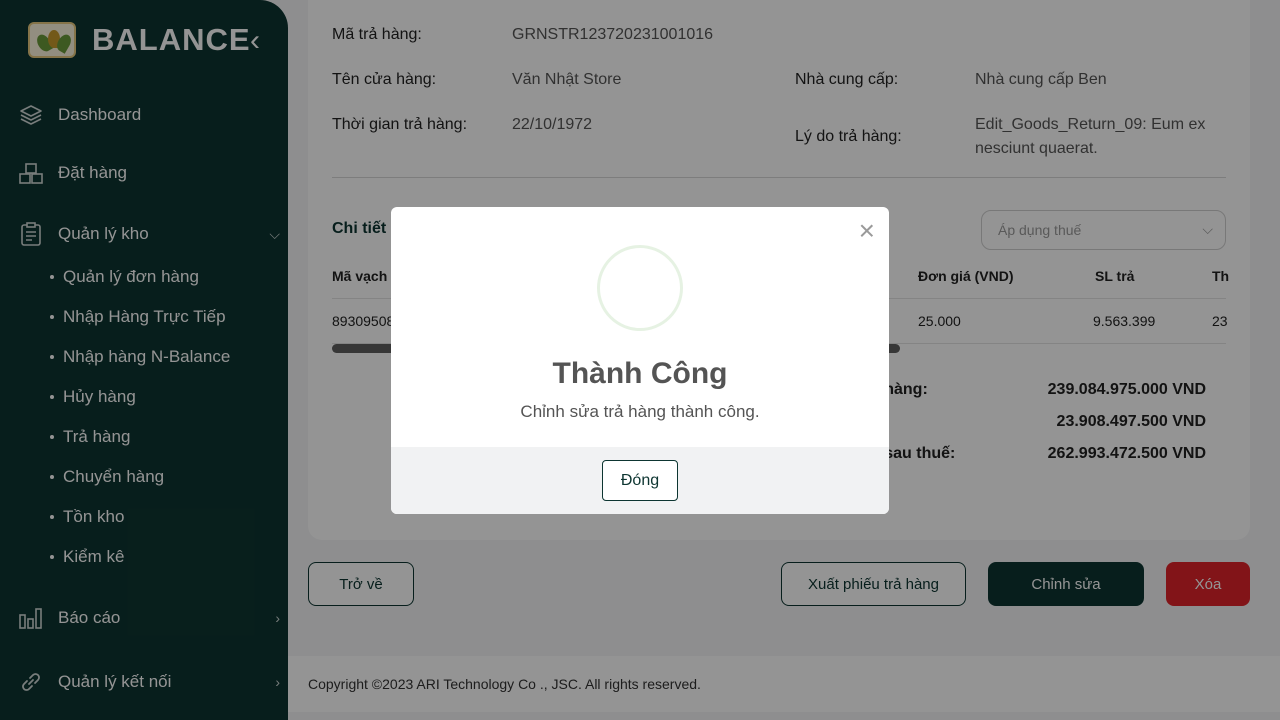 The image size is (1280, 720). What do you see at coordinates (640, 411) in the screenshot?
I see `modal-message: Chỉnh sửa trả hàng thành công.` at bounding box center [640, 411].